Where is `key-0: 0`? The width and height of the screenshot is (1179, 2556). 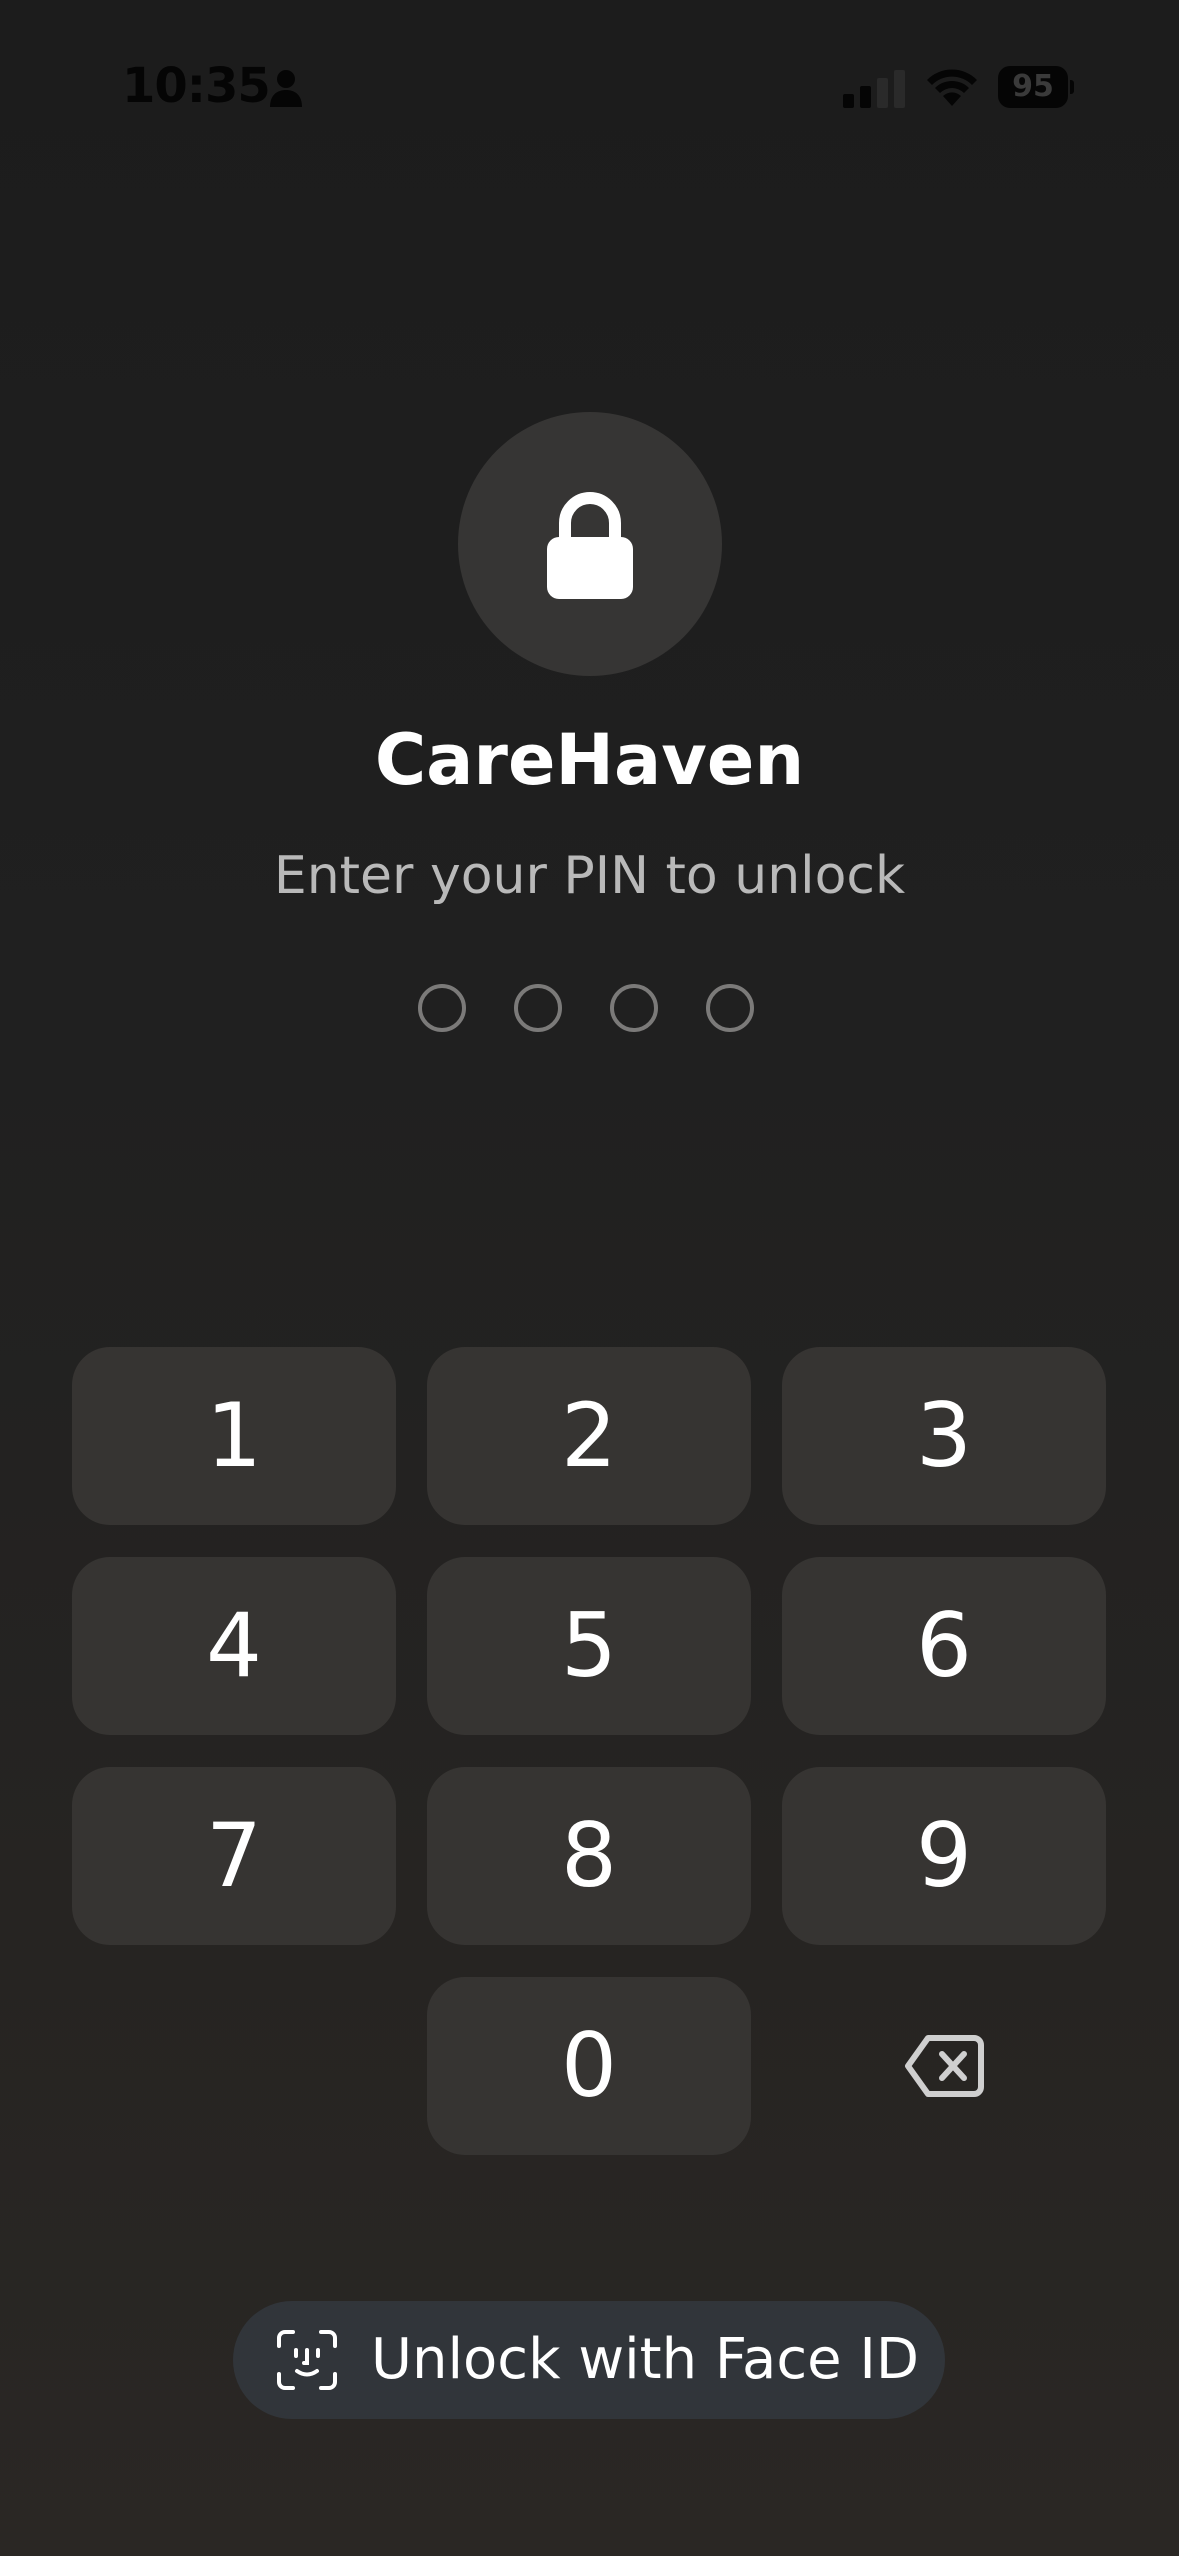 key-0: 0 is located at coordinates (589, 2066).